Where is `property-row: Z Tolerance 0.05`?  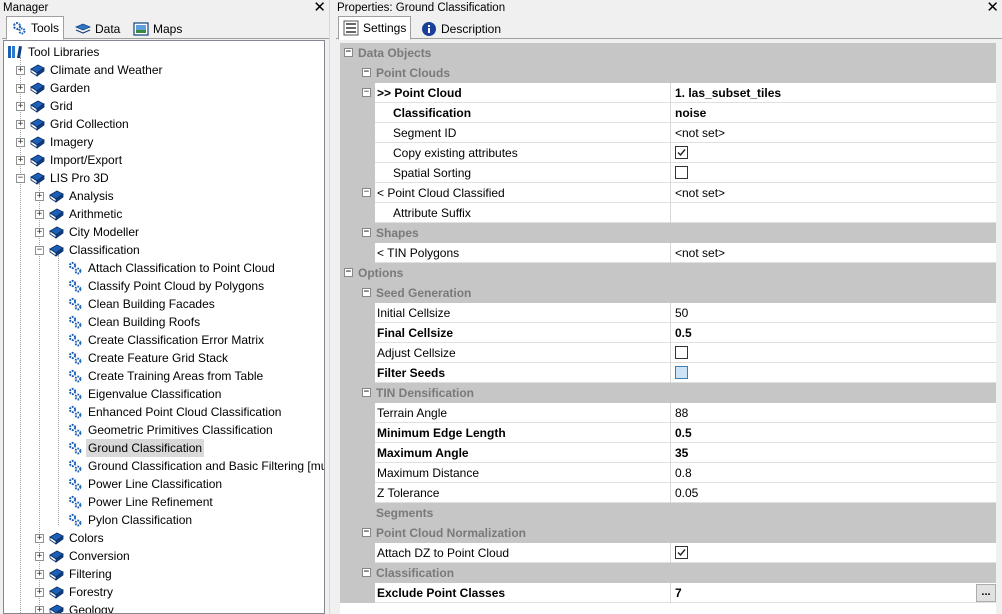
property-row: Z Tolerance 0.05 is located at coordinates (668, 493).